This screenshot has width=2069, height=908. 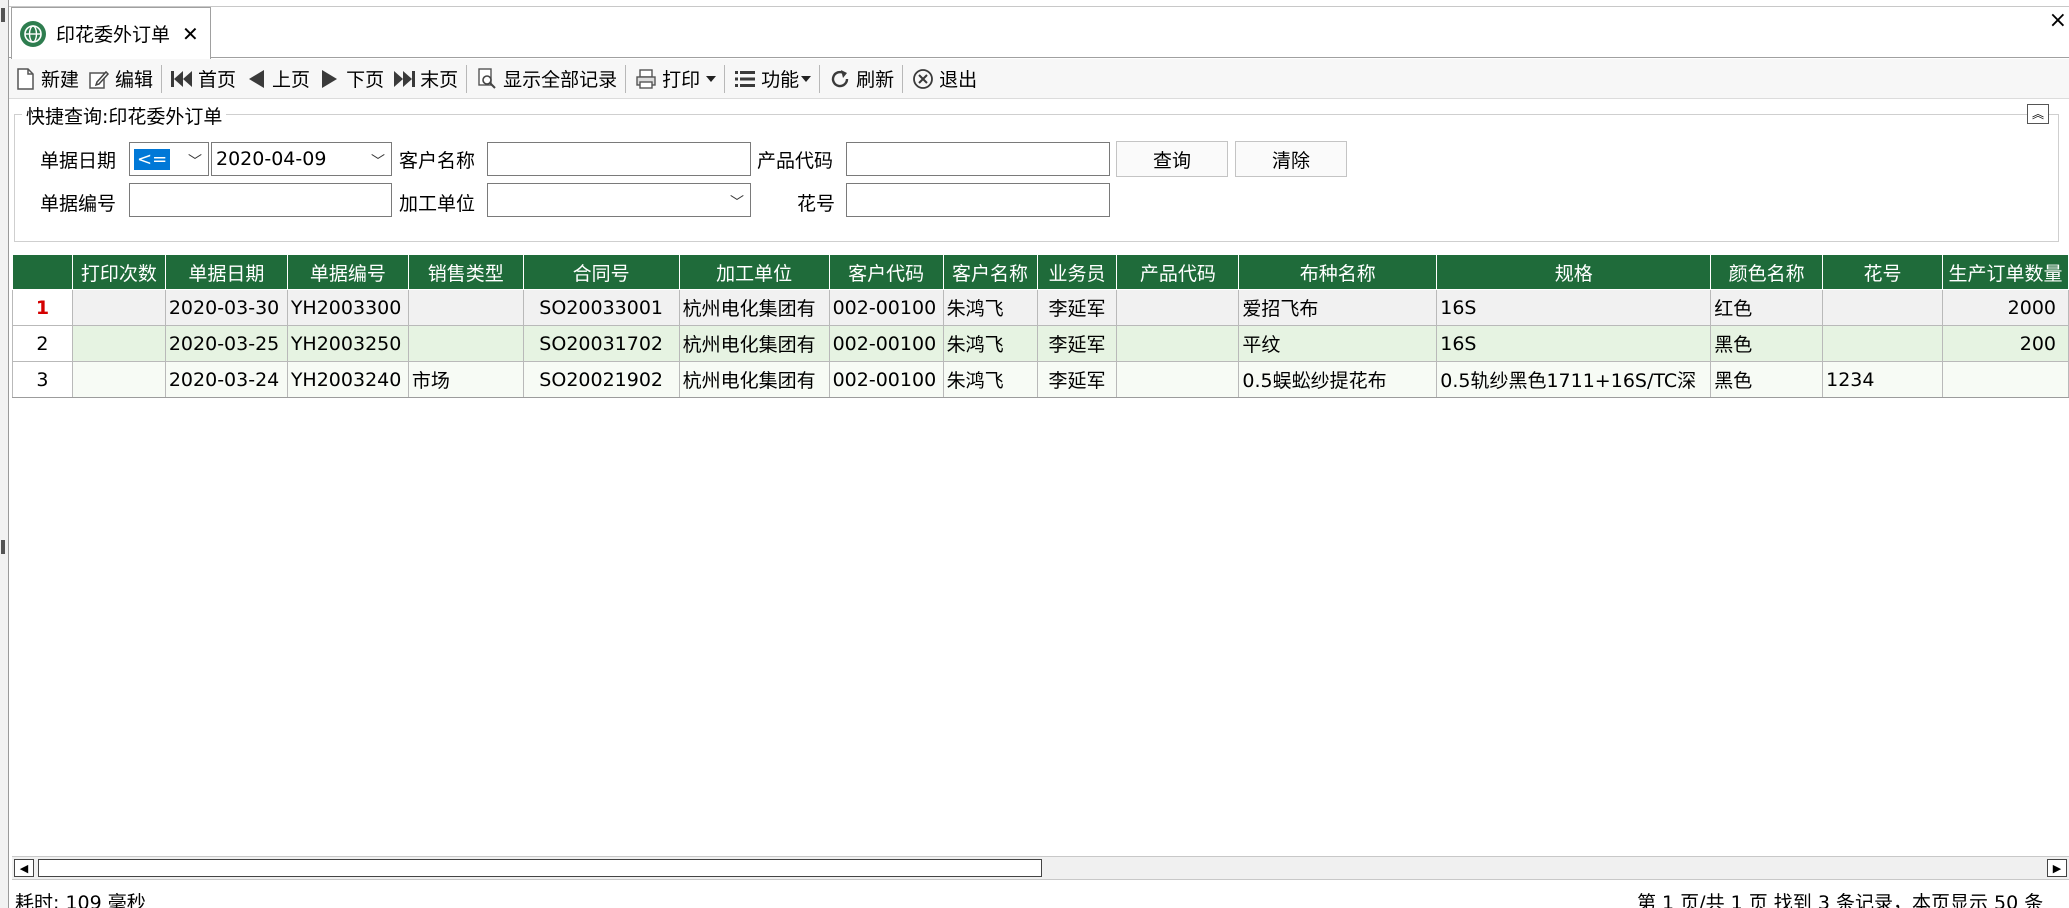 I want to click on window-close-icon: ×, so click(x=2058, y=20).